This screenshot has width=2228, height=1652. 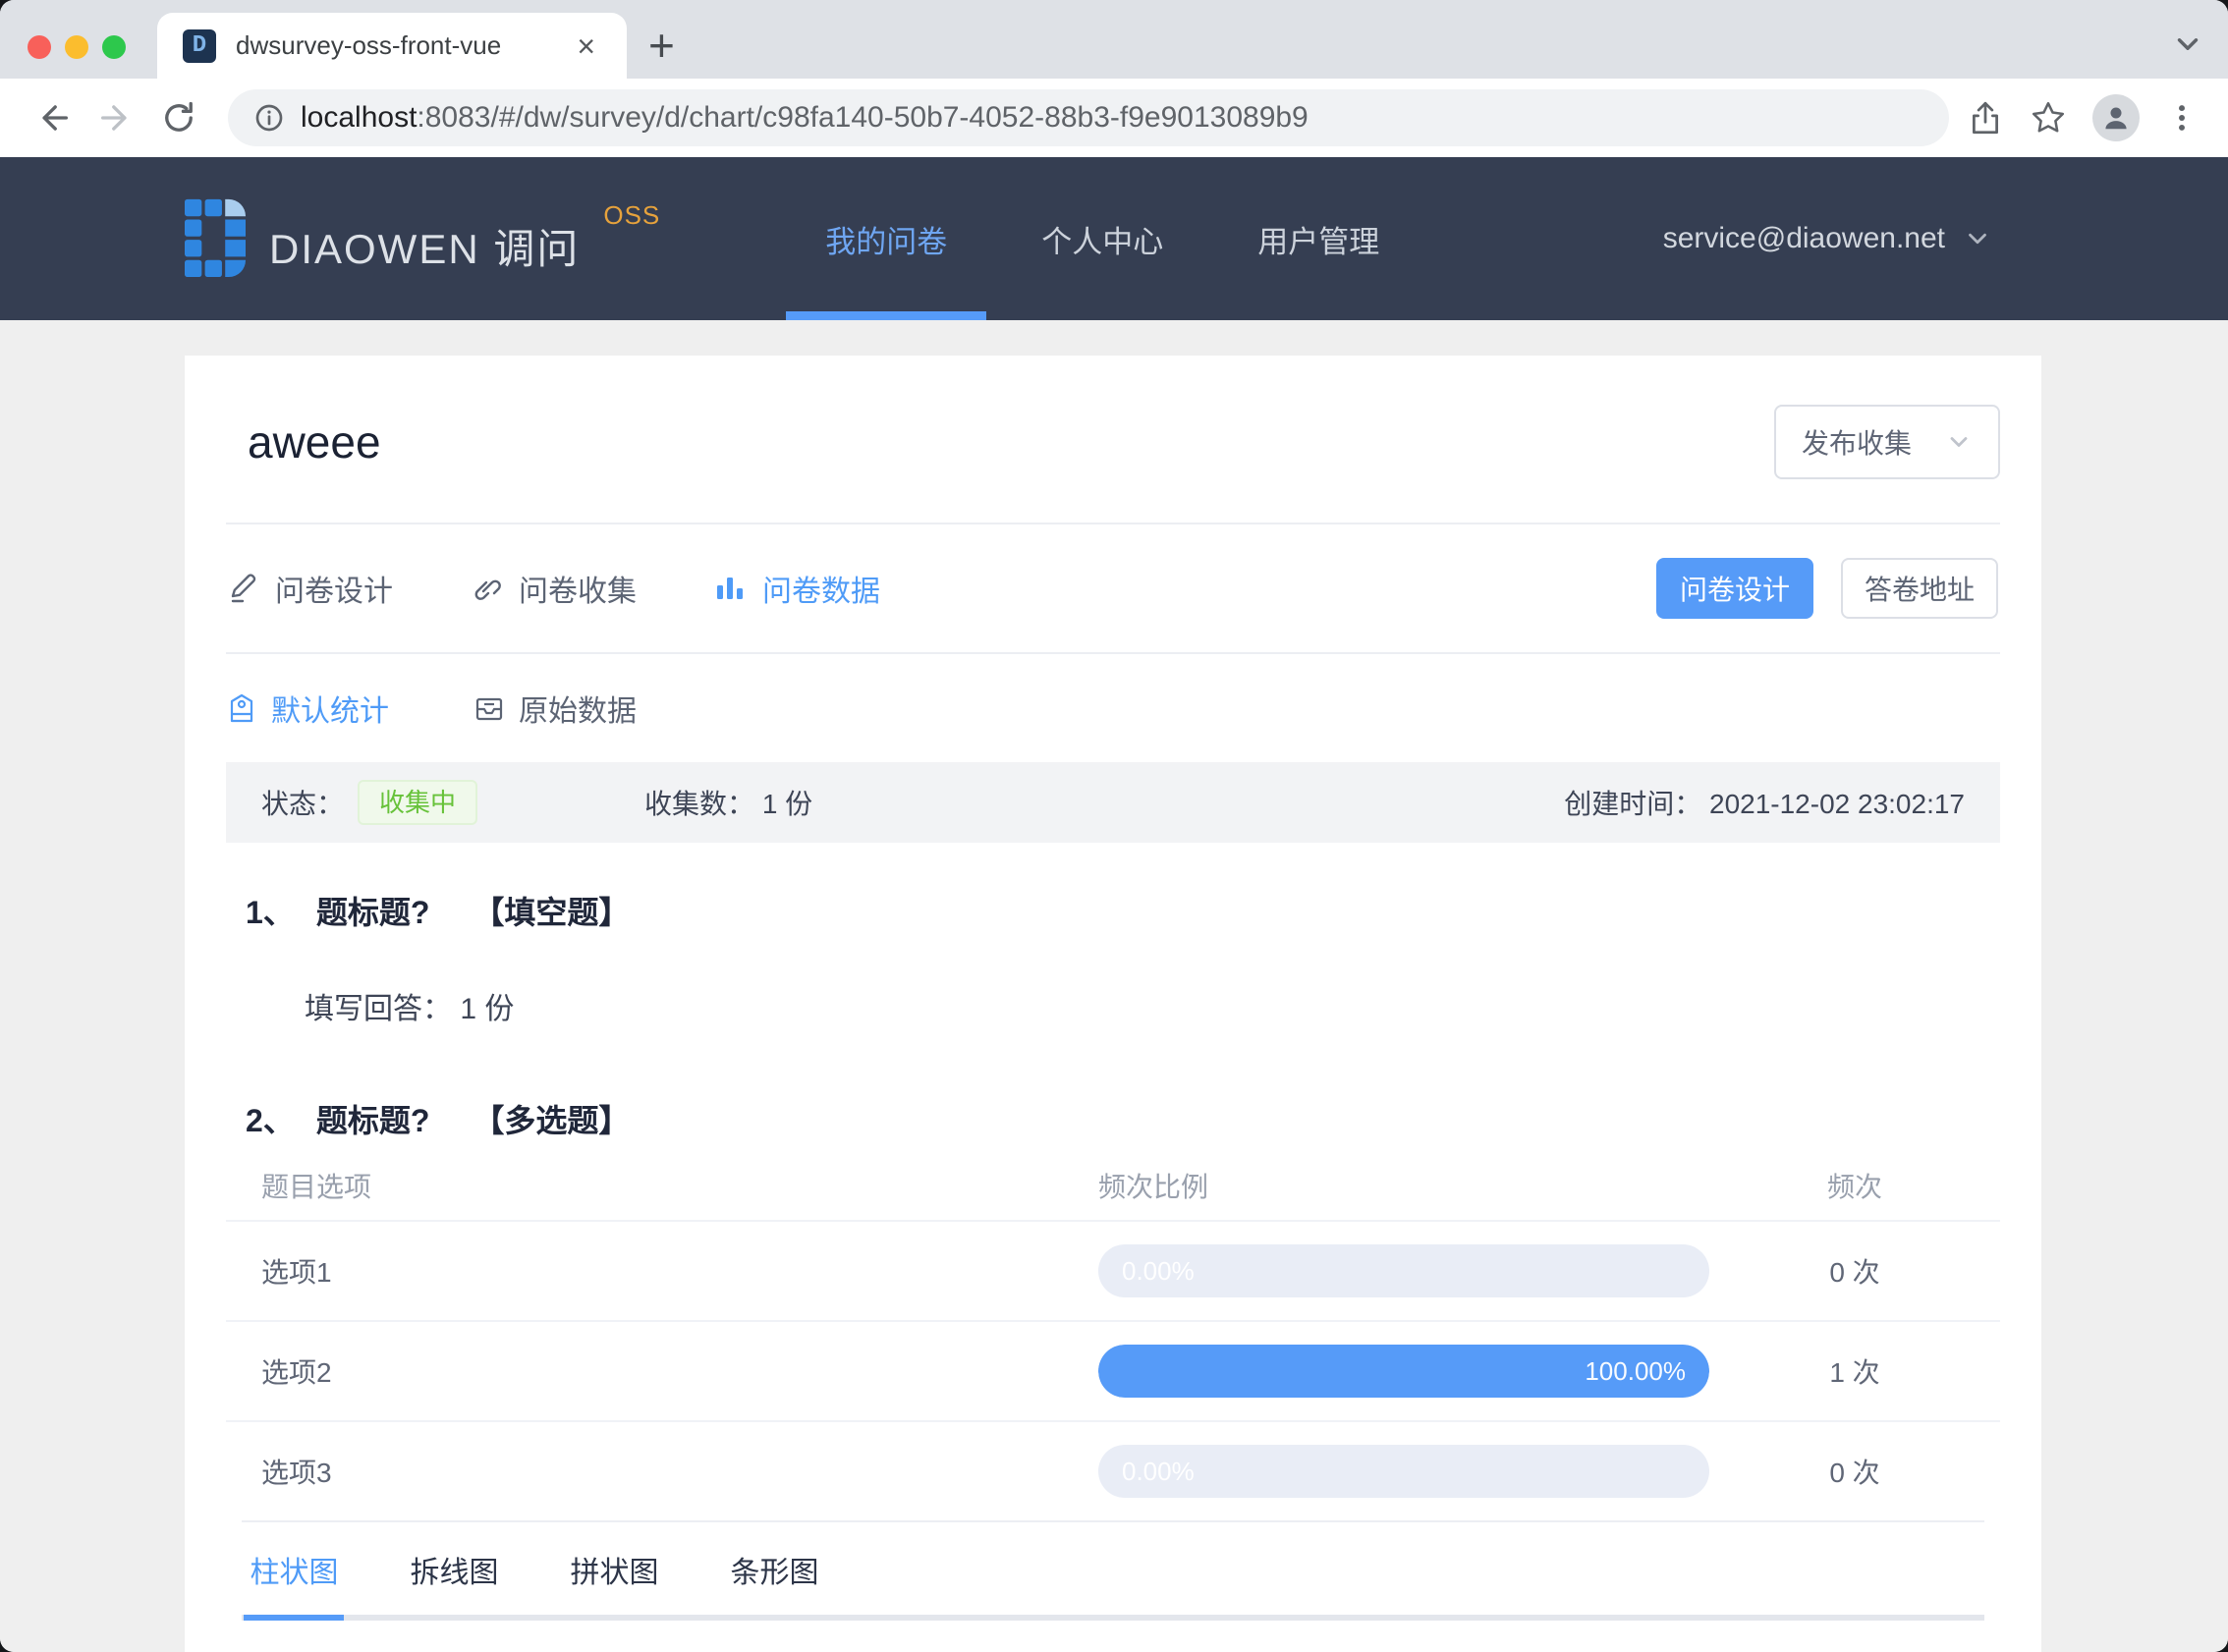 What do you see at coordinates (730, 588) in the screenshot?
I see `bar-chart-icon` at bounding box center [730, 588].